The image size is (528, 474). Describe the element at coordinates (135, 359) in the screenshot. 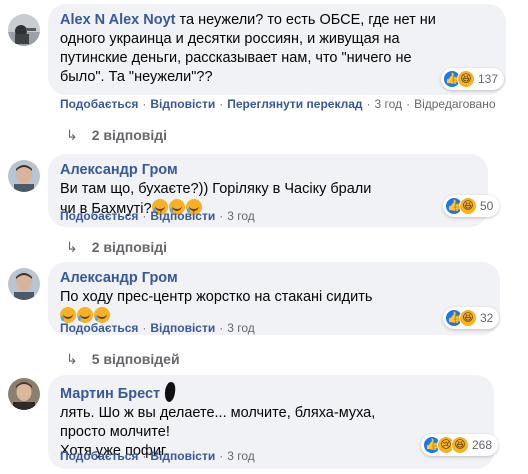

I see `replies-label: 5 відповідей` at that location.